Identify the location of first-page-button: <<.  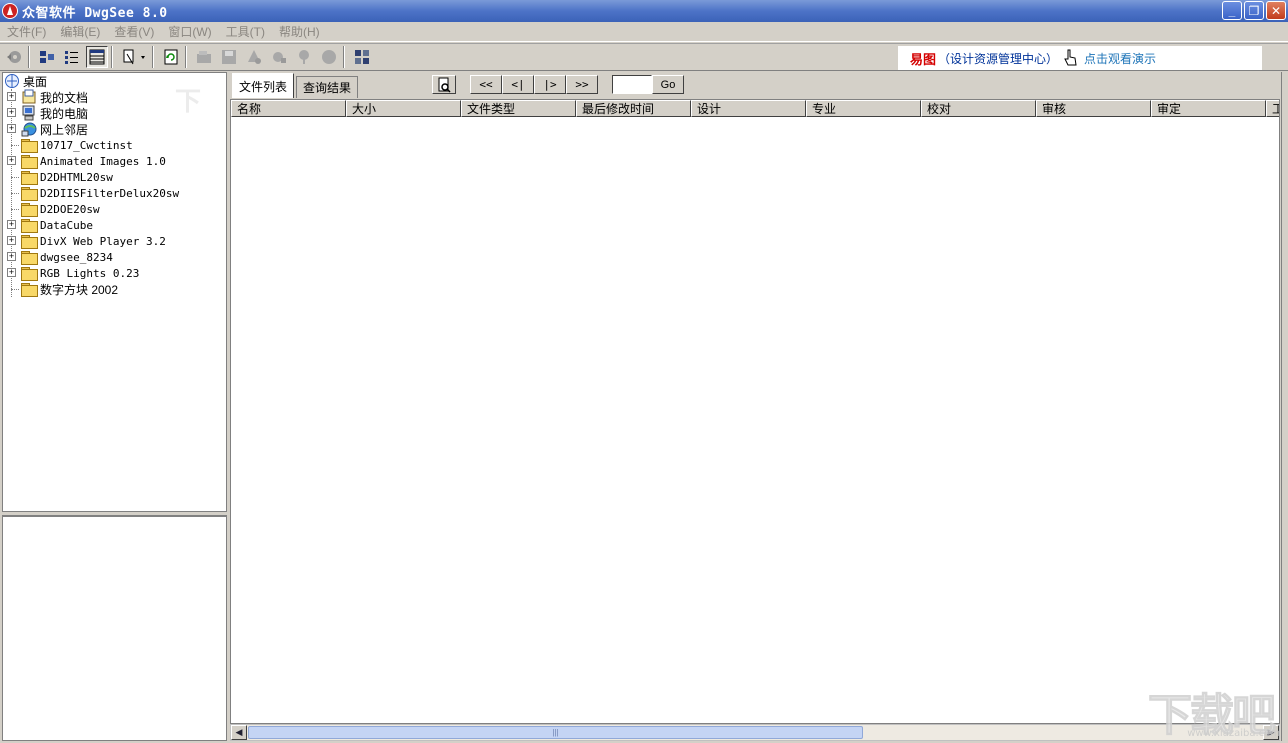
(486, 84).